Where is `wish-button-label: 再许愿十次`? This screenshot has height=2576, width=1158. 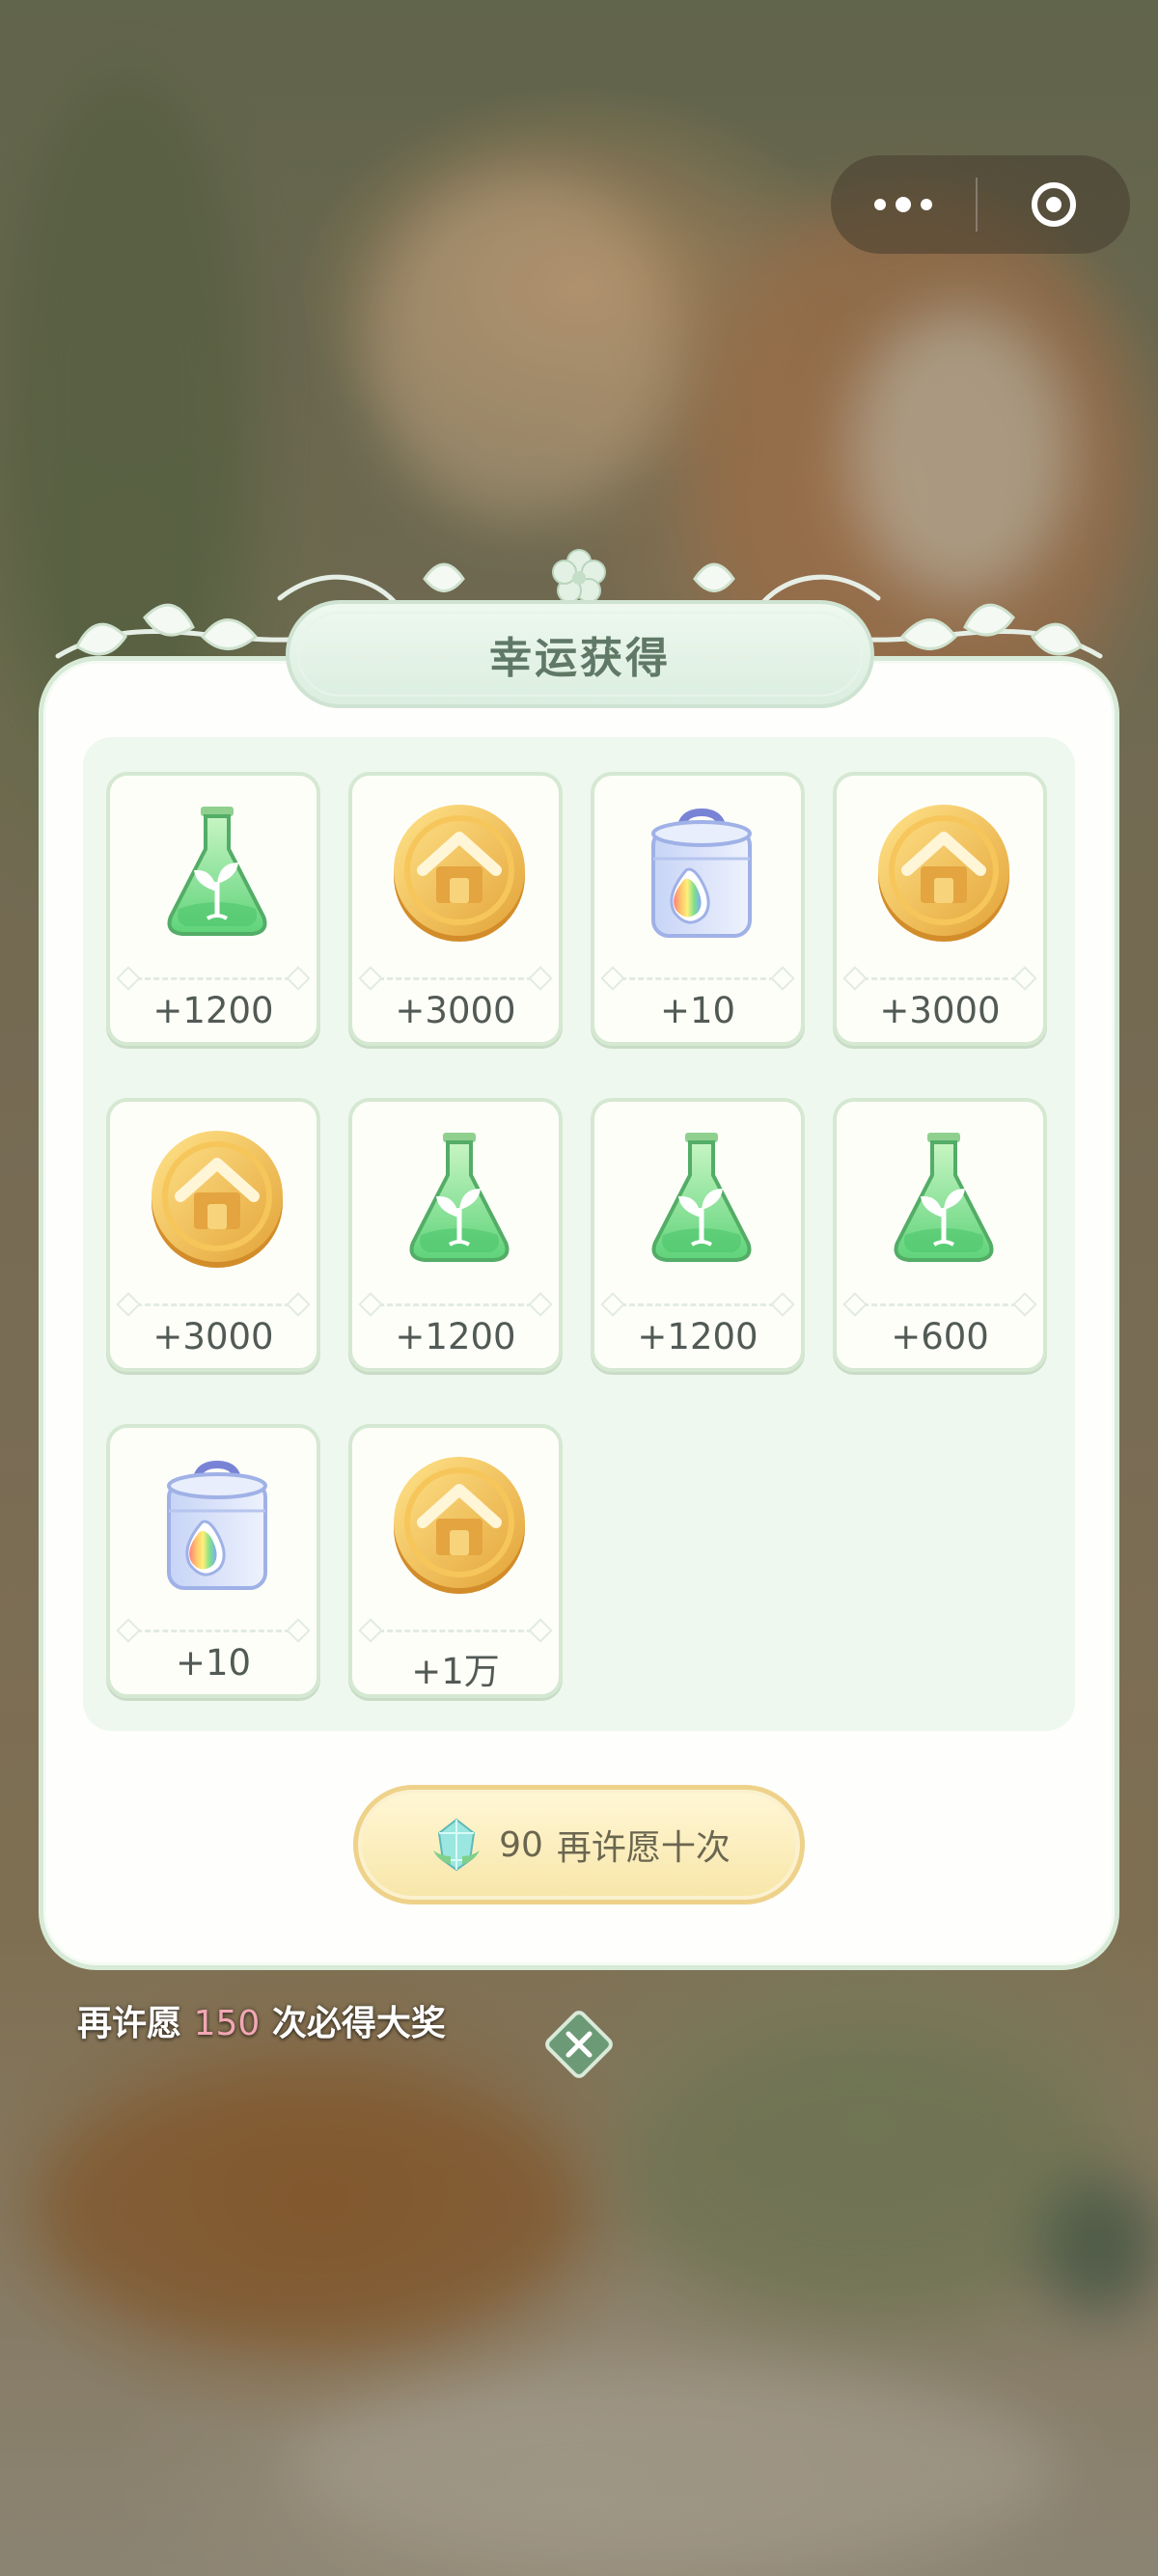 wish-button-label: 再许愿十次 is located at coordinates (643, 1848).